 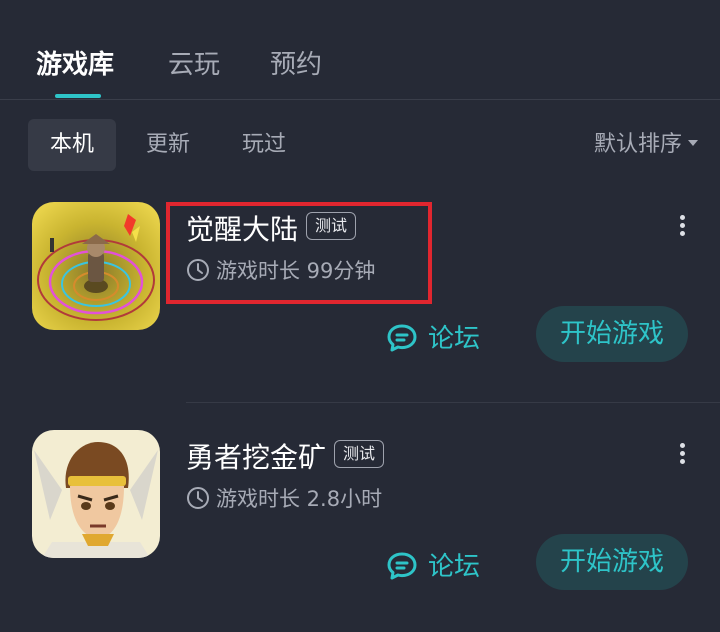 I want to click on hero-gold-mine-game-icon, so click(x=96, y=494).